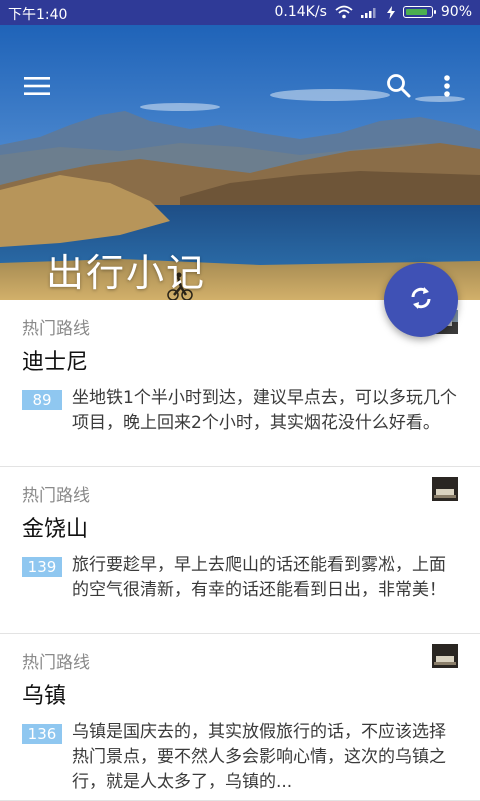 Image resolution: width=480 pixels, height=801 pixels. I want to click on refresh-icon, so click(421, 300).